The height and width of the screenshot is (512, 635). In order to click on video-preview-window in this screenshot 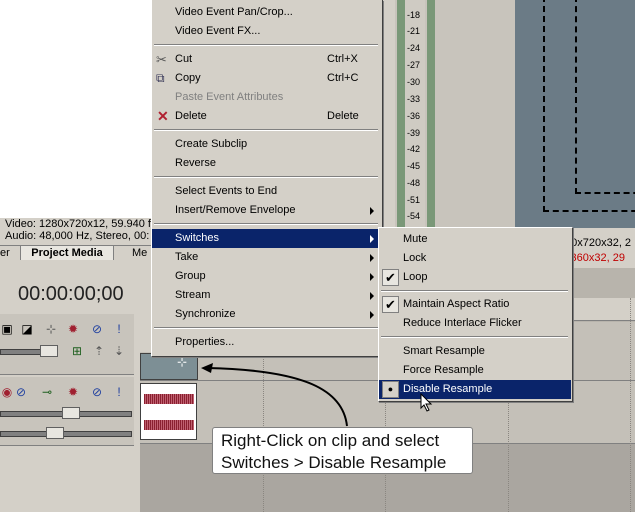, I will do `click(575, 114)`.